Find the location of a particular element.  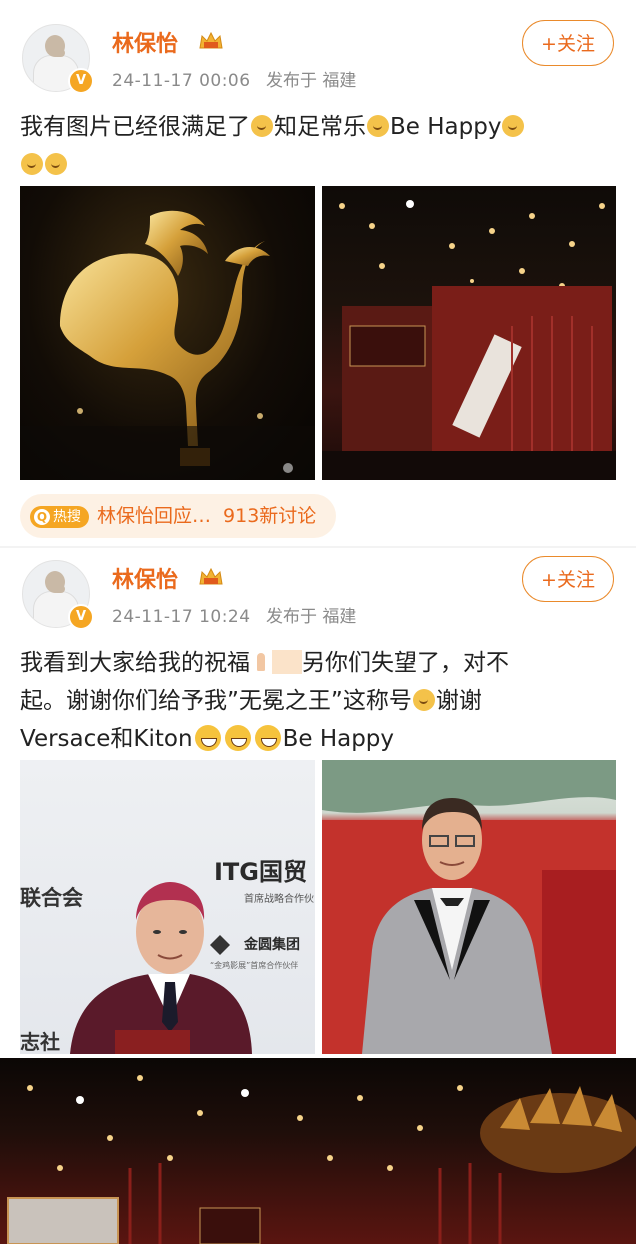

hot-search-tag: Q 热搜 is located at coordinates (59, 517).